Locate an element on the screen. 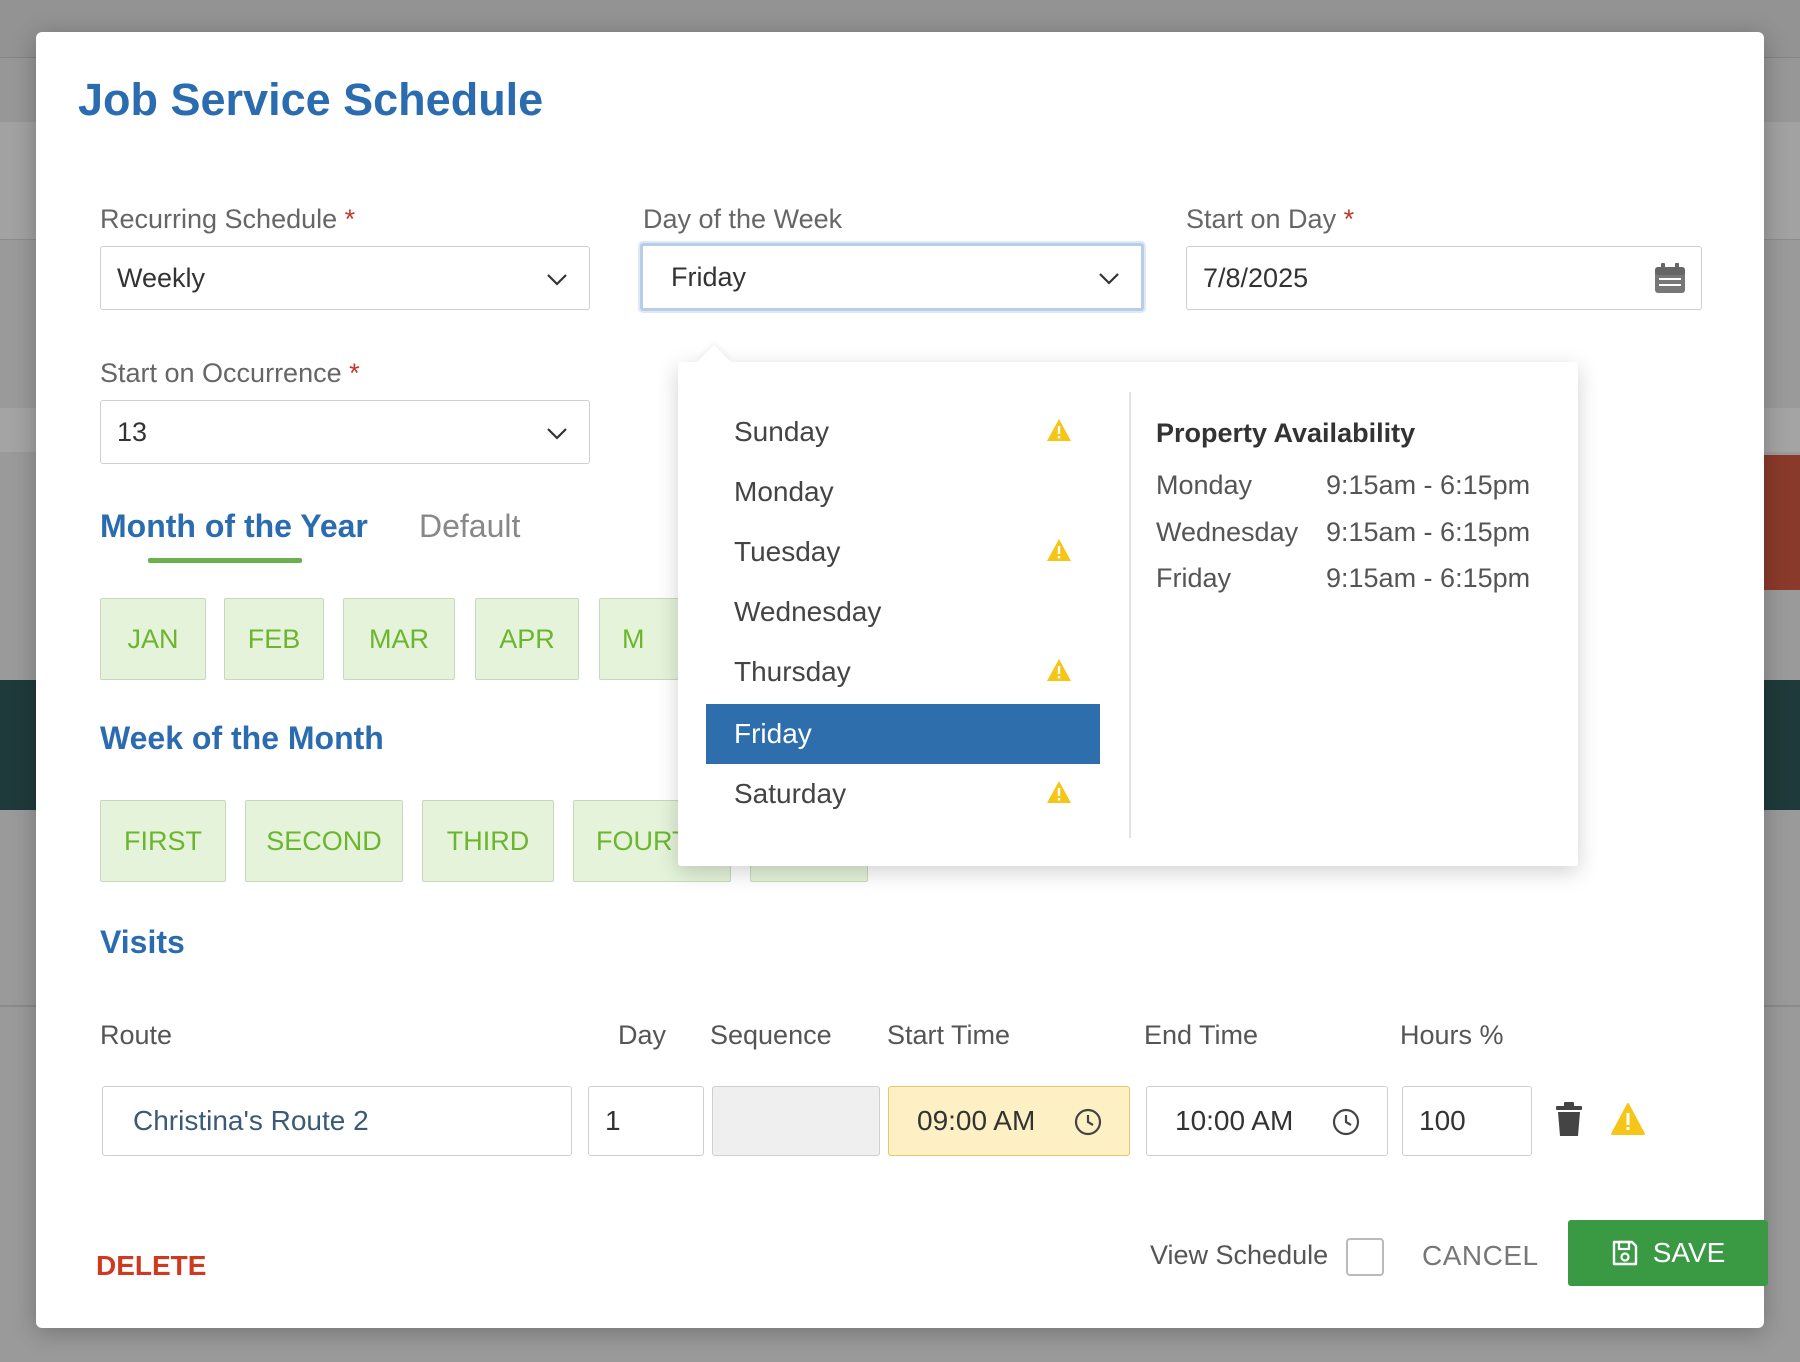  dropdown-caret is located at coordinates (714, 362).